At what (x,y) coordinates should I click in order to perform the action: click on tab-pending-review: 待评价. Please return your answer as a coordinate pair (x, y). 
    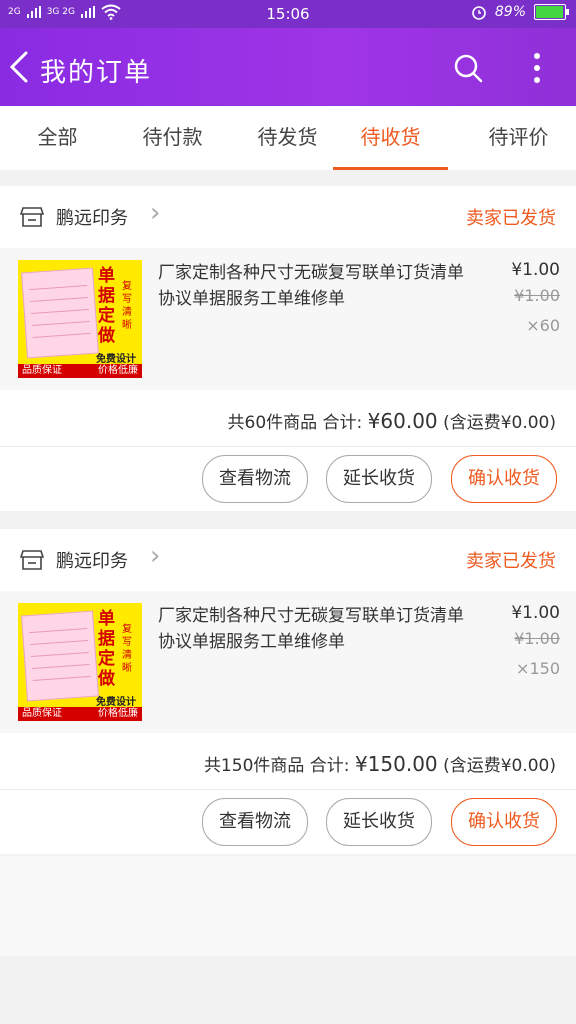
    Looking at the image, I should click on (518, 138).